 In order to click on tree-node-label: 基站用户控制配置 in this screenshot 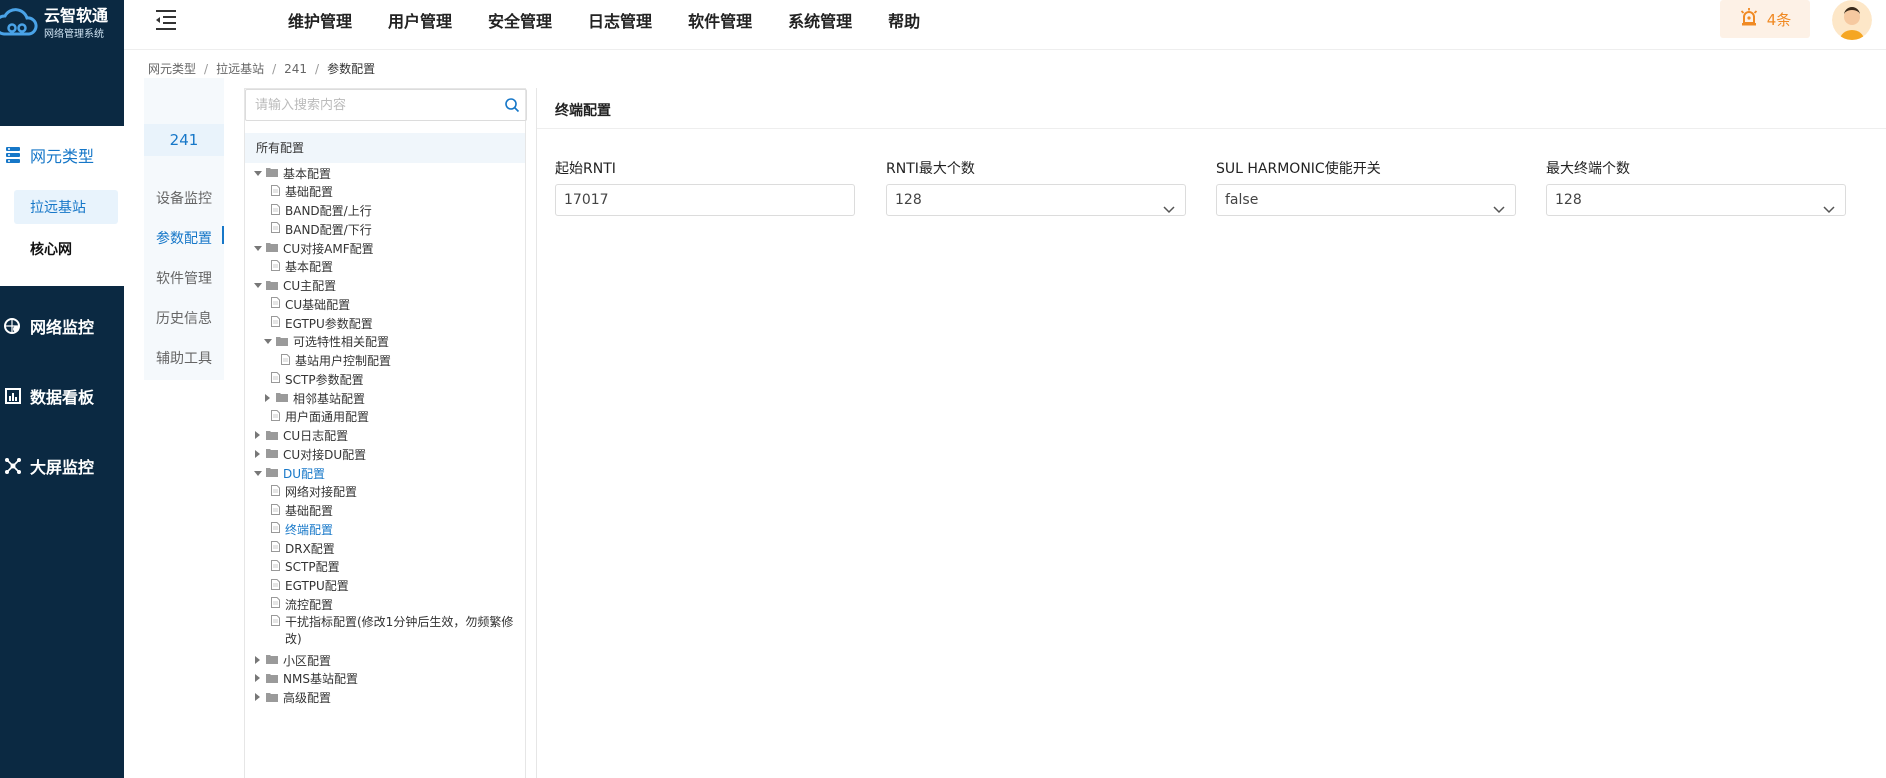, I will do `click(343, 361)`.